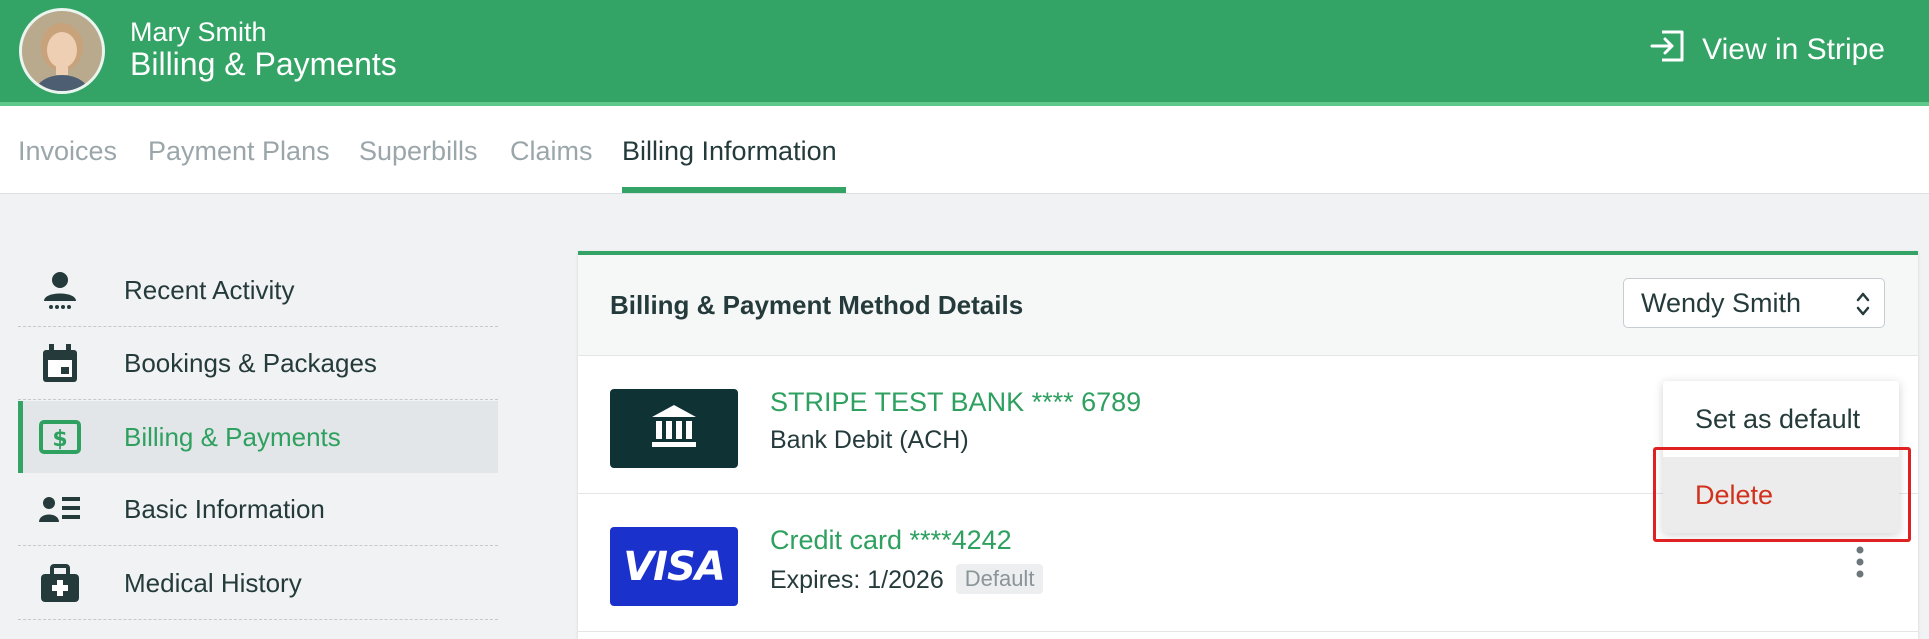 Image resolution: width=1929 pixels, height=639 pixels. I want to click on menu-item-label: Set as default, so click(1778, 418).